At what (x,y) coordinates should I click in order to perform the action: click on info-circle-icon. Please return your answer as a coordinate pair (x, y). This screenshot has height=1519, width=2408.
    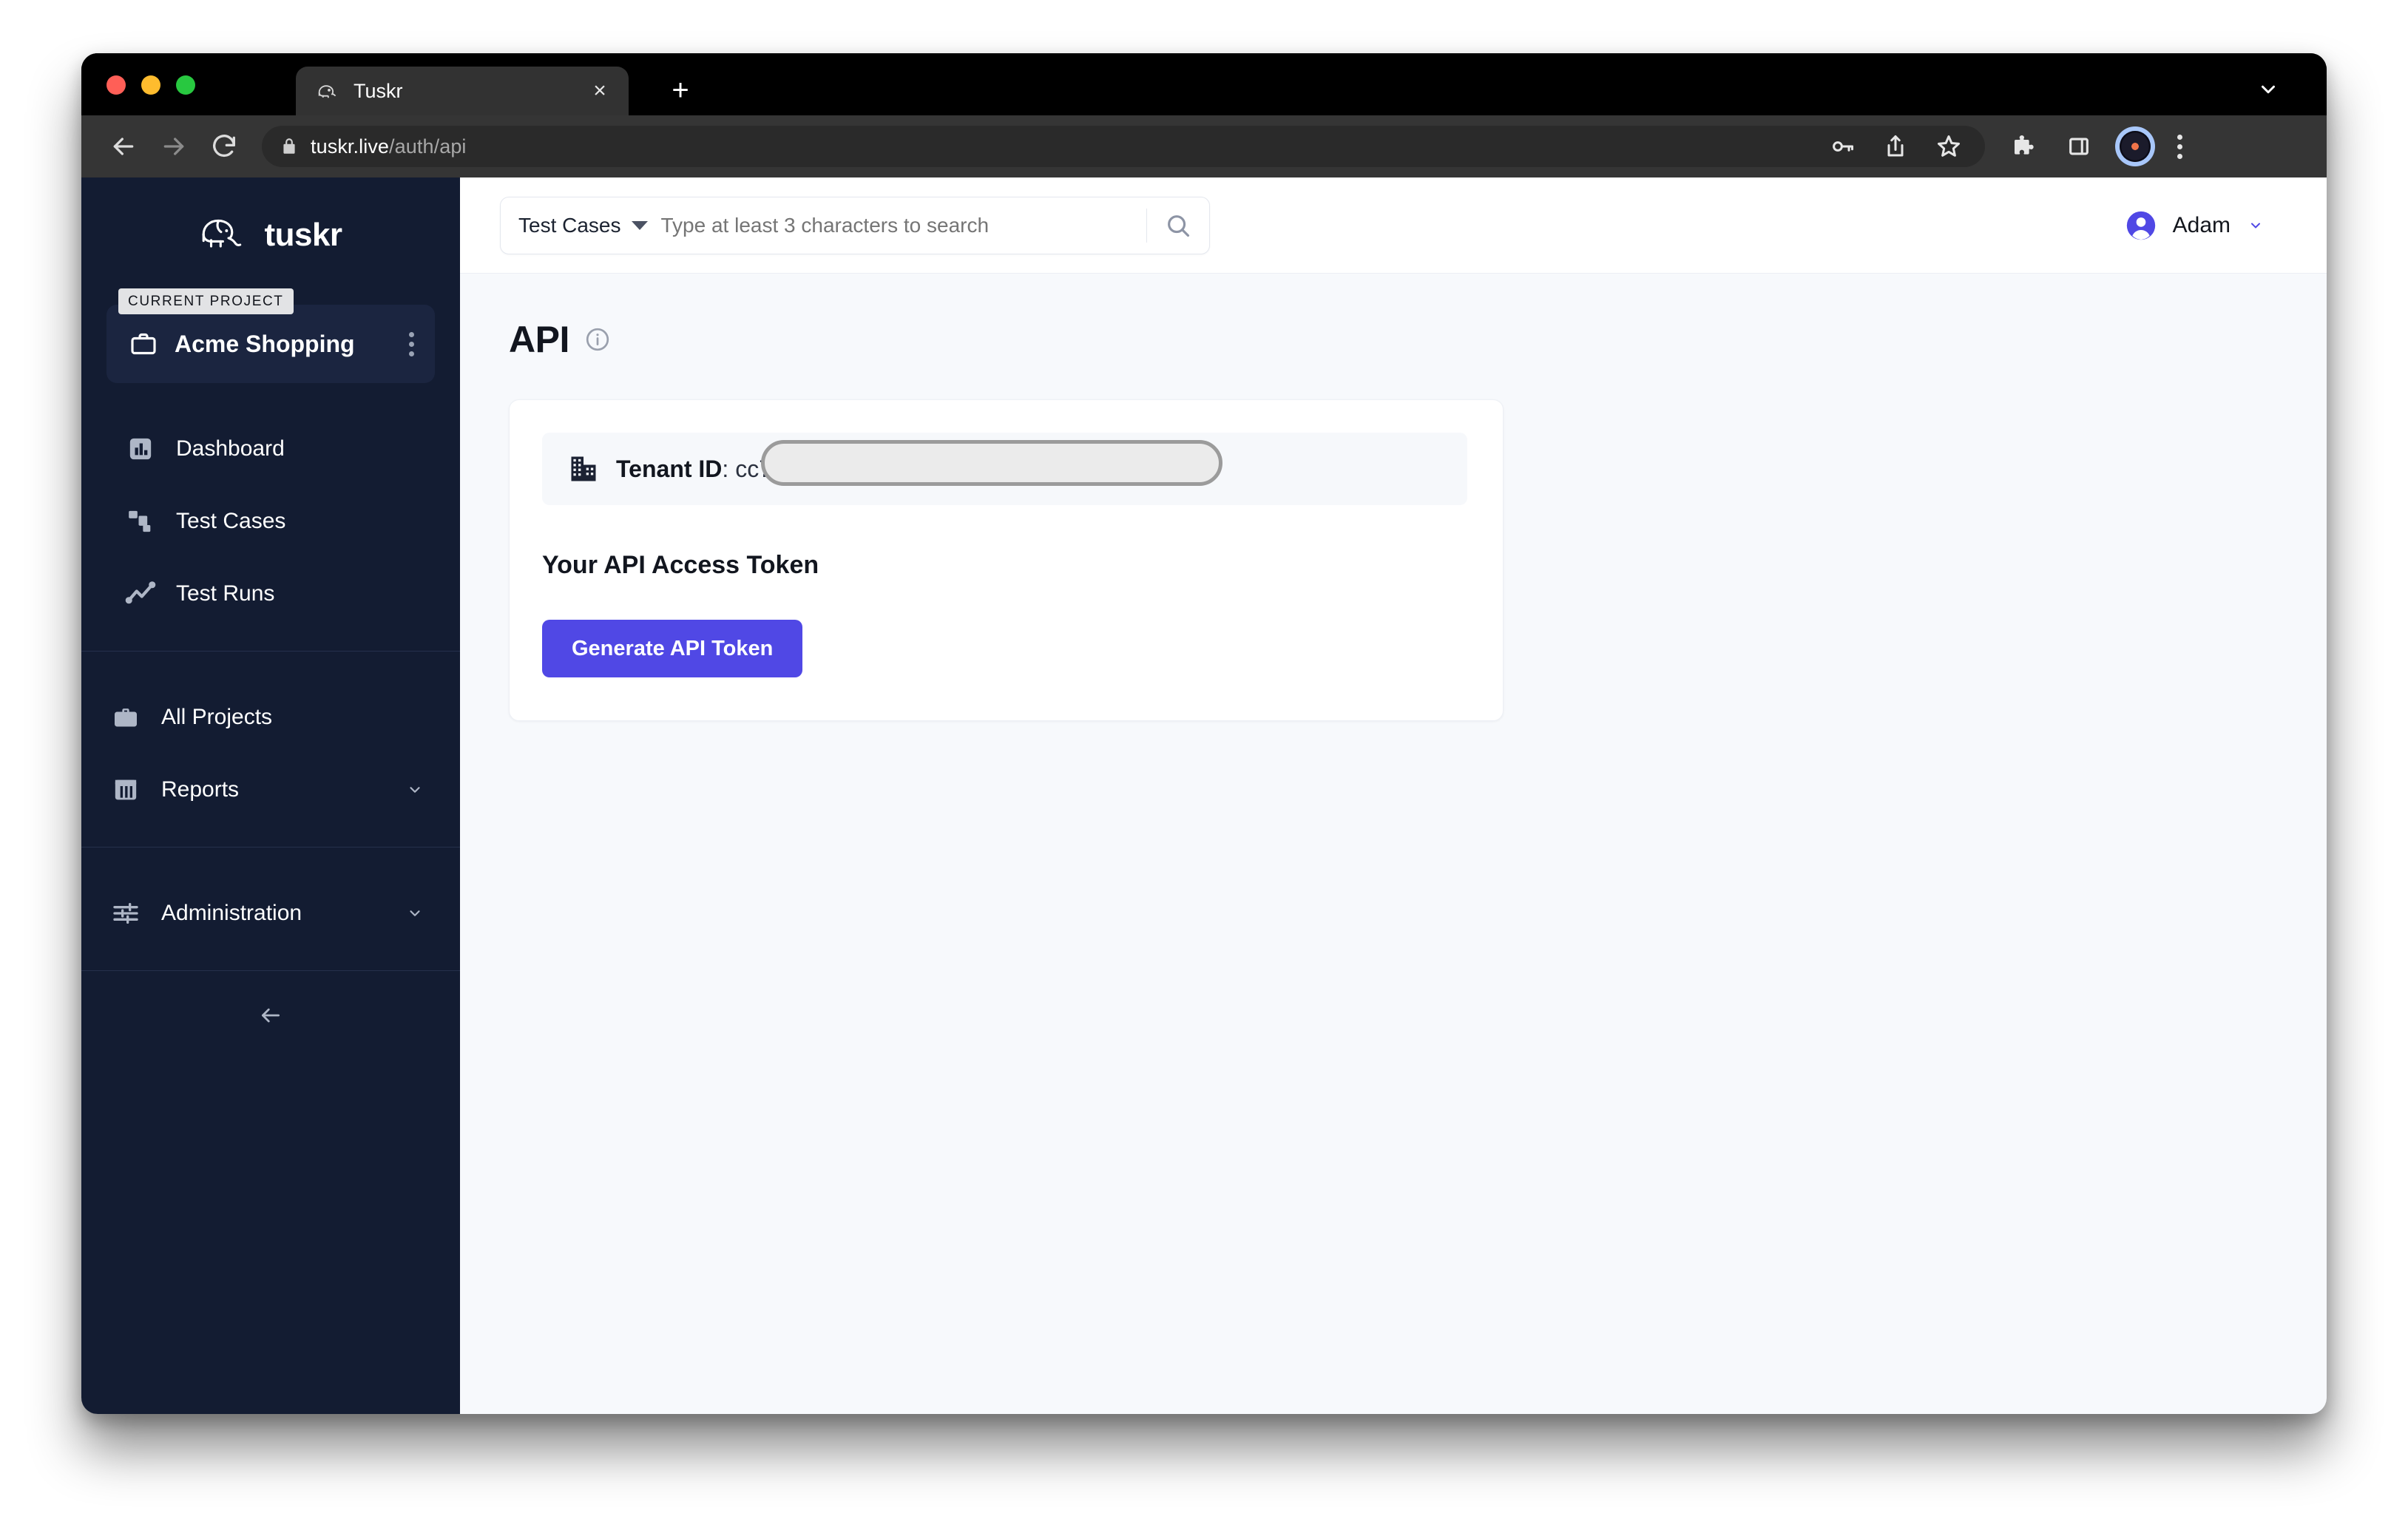
    Looking at the image, I should click on (597, 339).